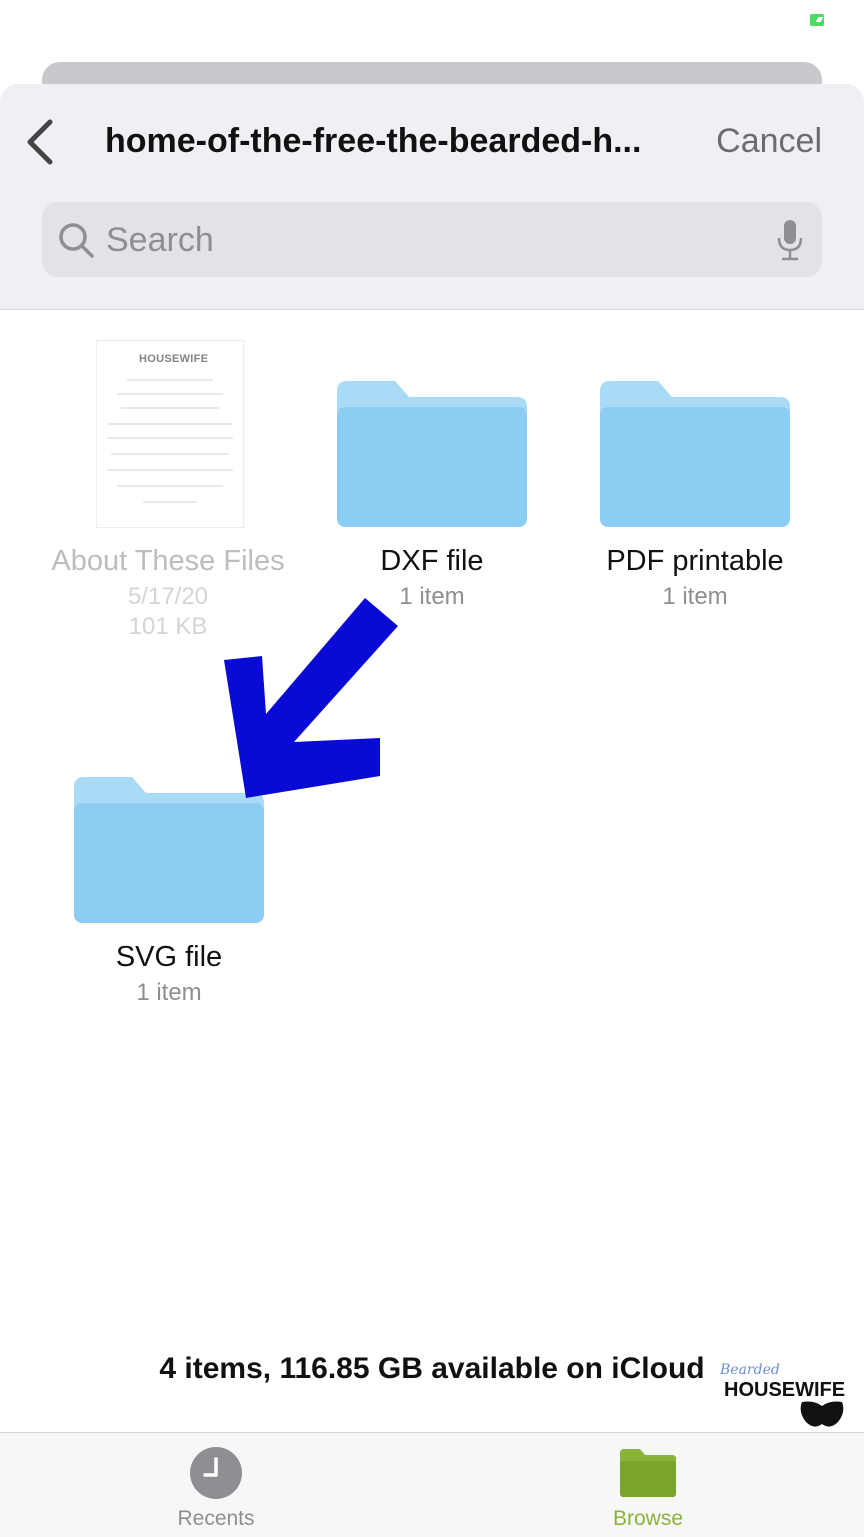 Image resolution: width=864 pixels, height=1537 pixels. What do you see at coordinates (168, 596) in the screenshot?
I see `file-date: 5/17/20` at bounding box center [168, 596].